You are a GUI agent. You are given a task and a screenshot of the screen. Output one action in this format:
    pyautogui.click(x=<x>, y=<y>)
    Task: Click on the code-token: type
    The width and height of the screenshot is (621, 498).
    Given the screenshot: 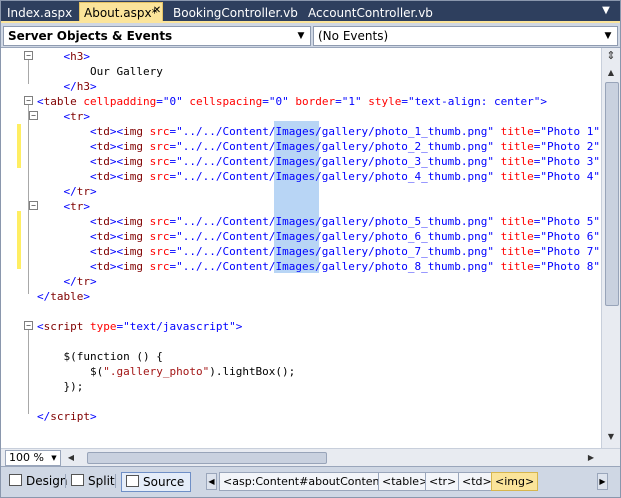 What is the action you would take?
    pyautogui.click(x=100, y=326)
    